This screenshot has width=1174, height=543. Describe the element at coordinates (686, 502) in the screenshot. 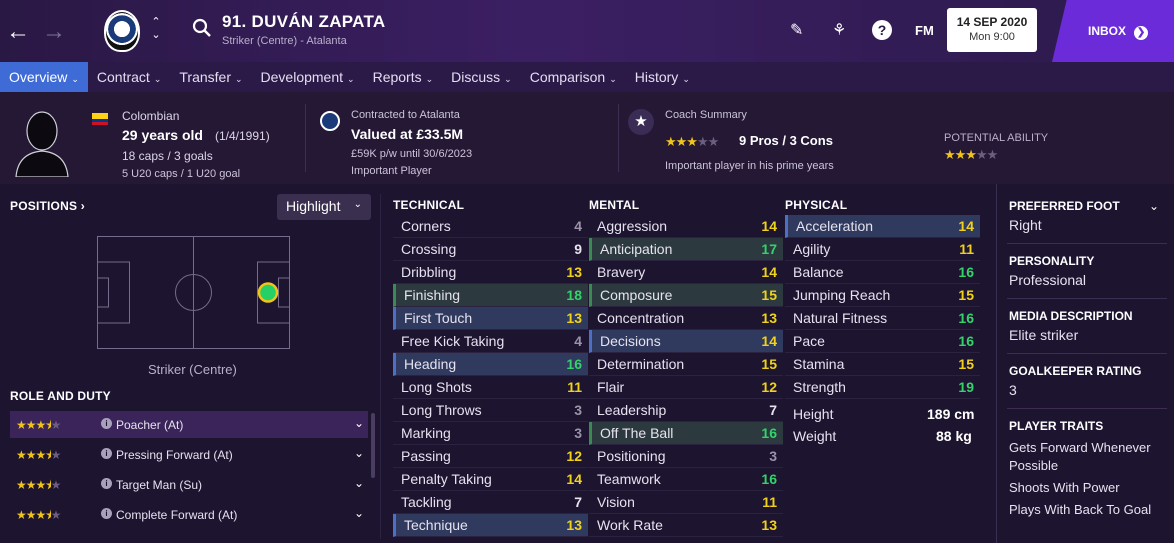

I see `attribute-row: Vision 11` at that location.